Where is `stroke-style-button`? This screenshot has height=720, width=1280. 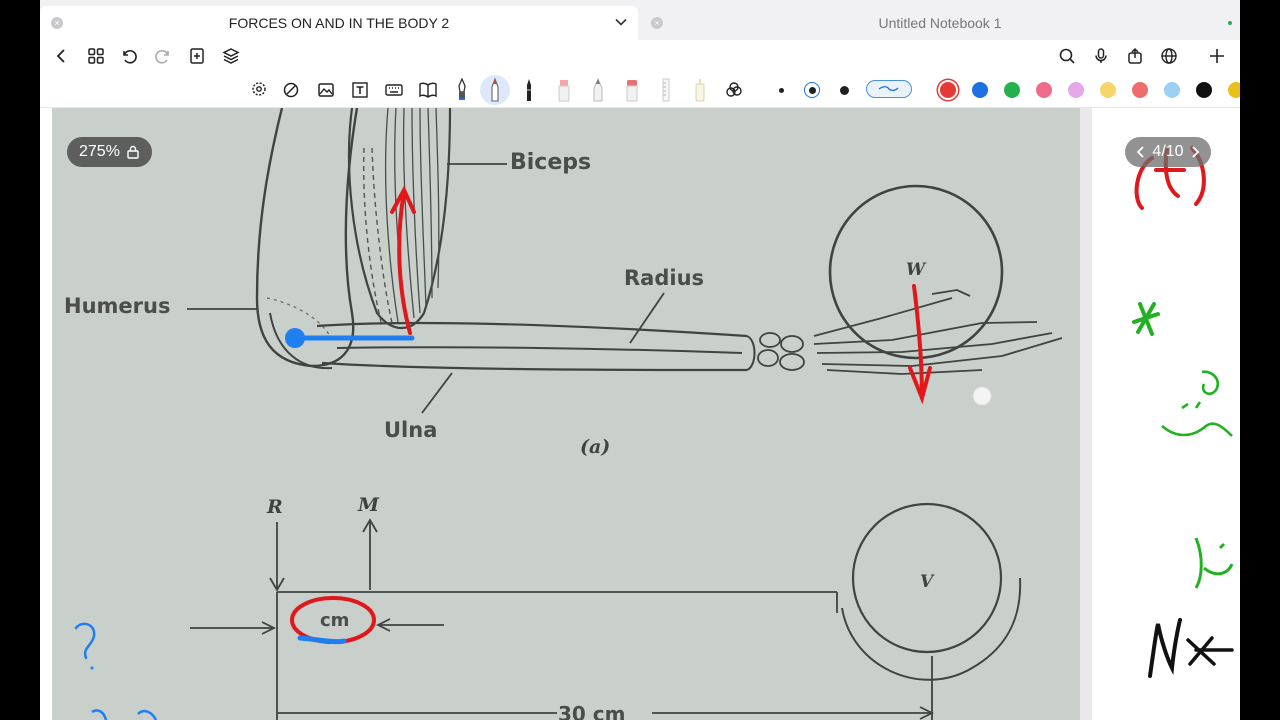
stroke-style-button is located at coordinates (889, 89).